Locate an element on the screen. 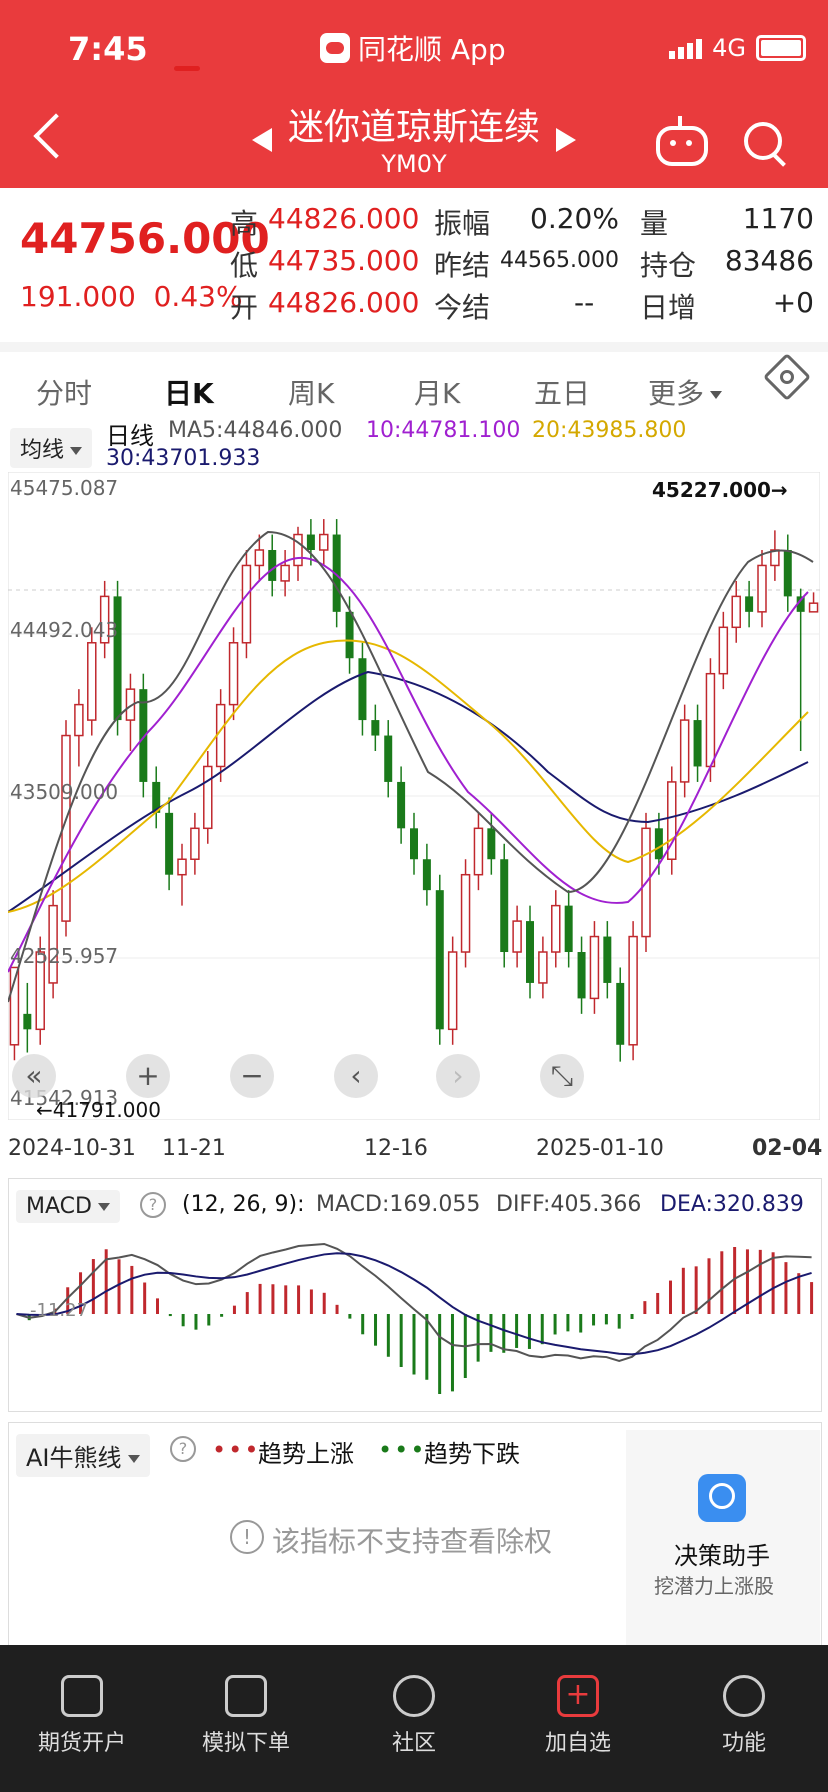  up-dots-icon: ••• is located at coordinates (236, 1450).